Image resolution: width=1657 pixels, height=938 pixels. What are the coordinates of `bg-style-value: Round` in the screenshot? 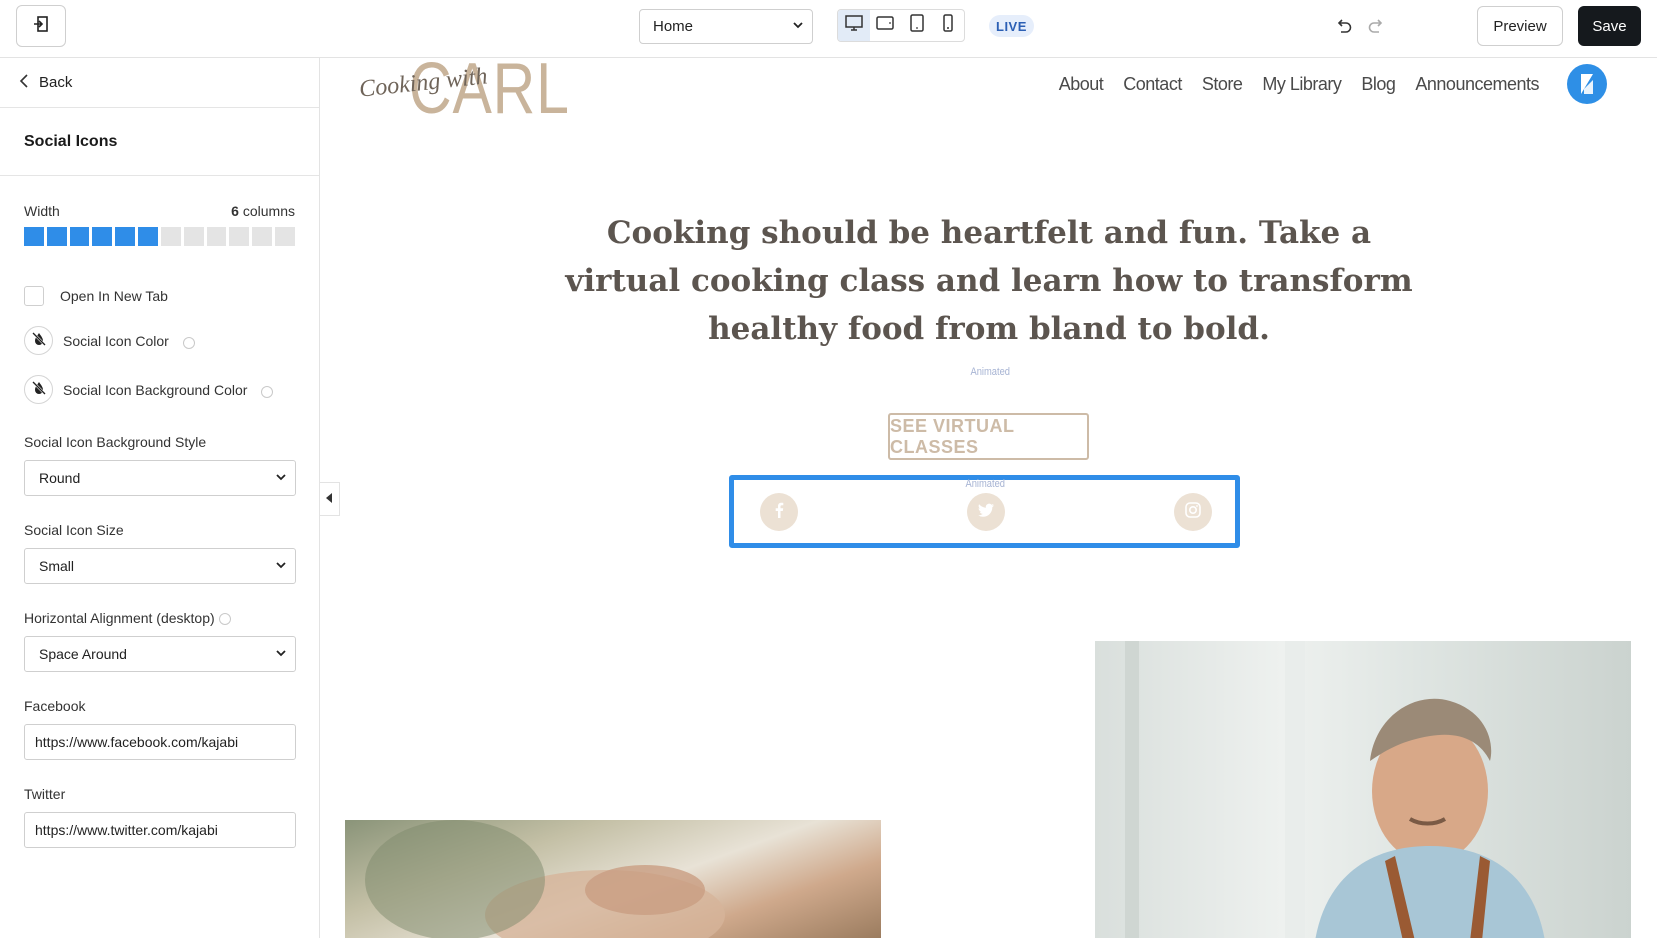 It's located at (60, 478).